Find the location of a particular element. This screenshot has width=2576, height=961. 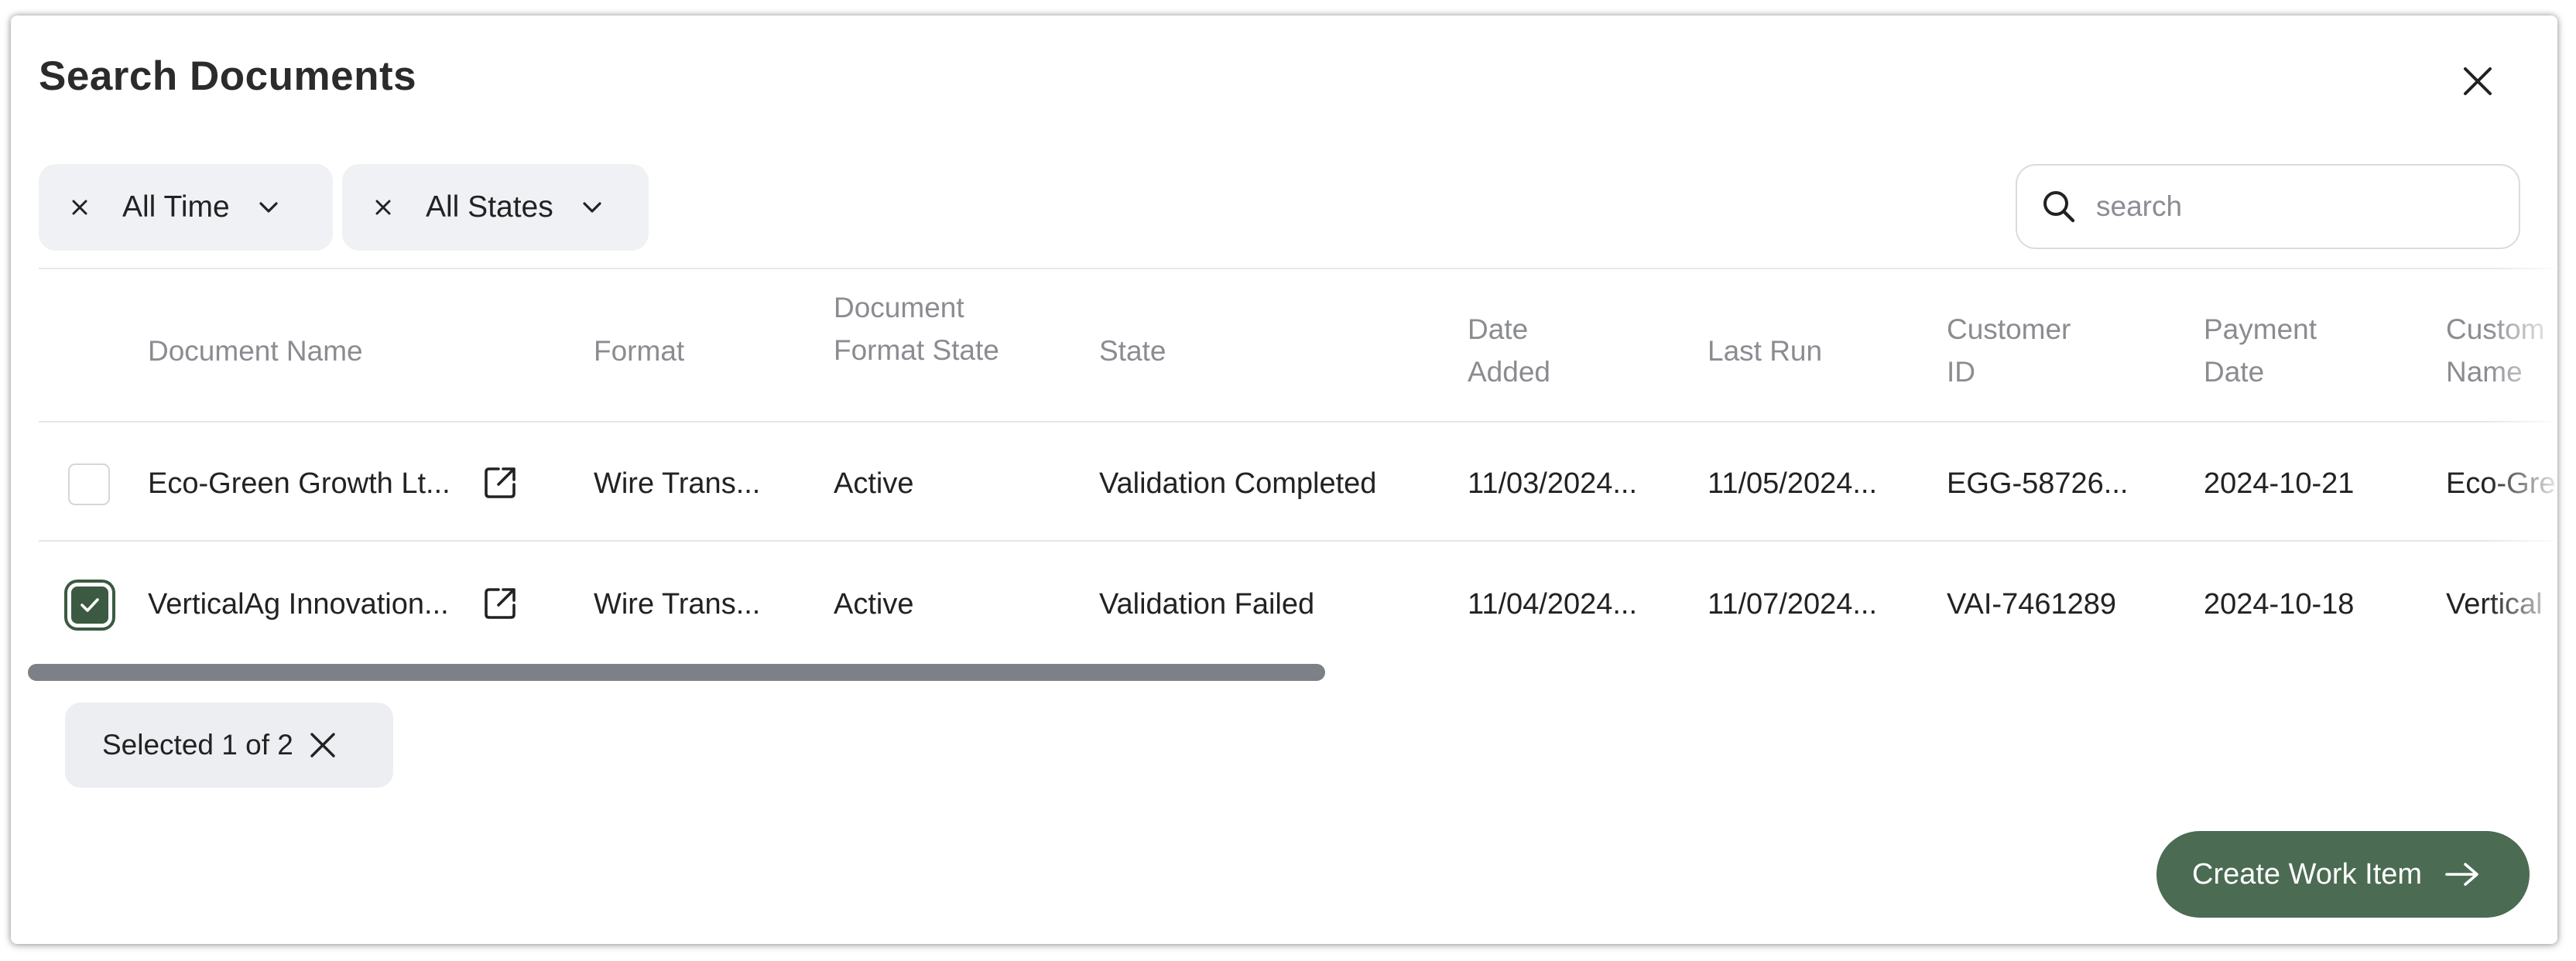

close-button is located at coordinates (2478, 81).